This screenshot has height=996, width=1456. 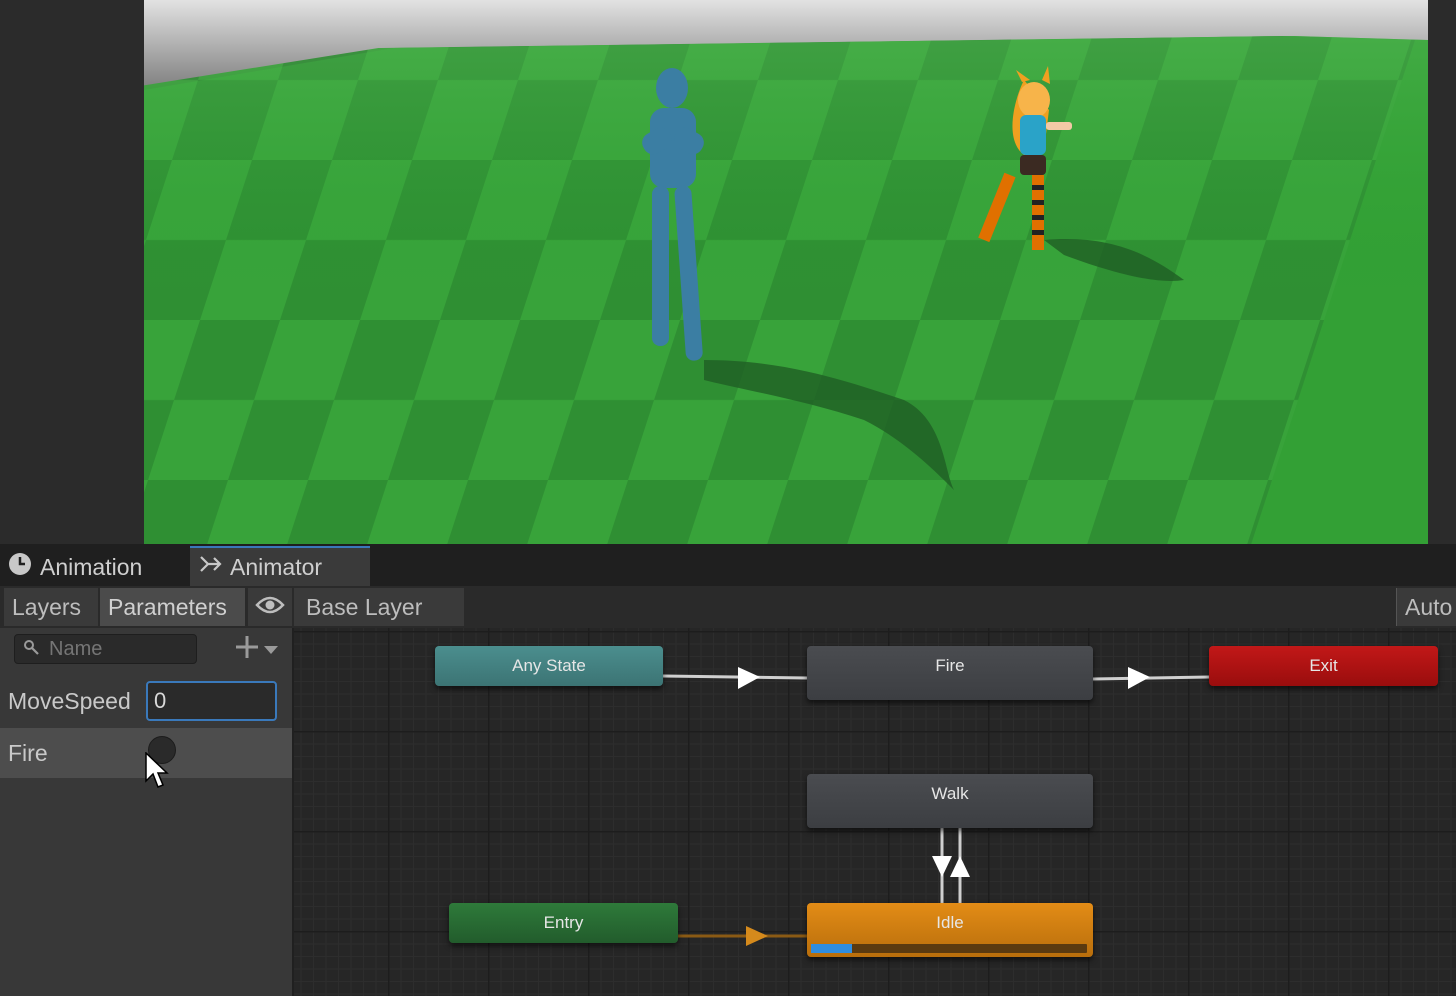 I want to click on tab-animator-label: Animator, so click(x=276, y=566).